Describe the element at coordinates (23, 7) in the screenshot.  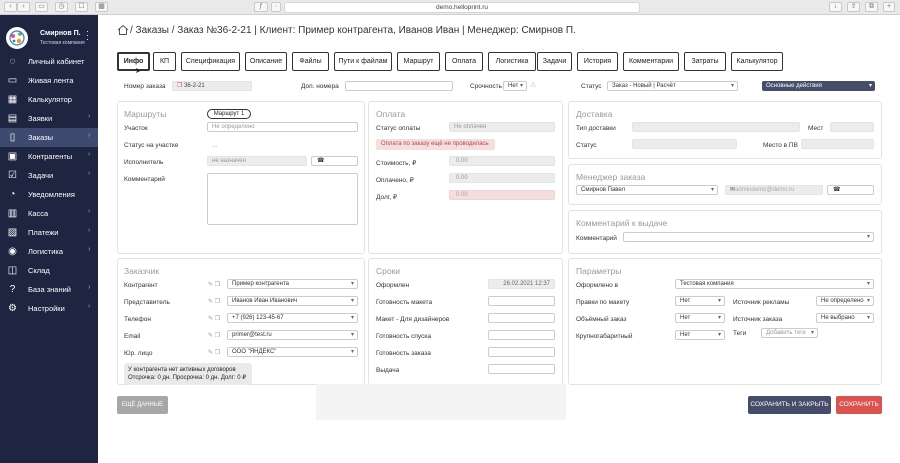
I see `forward-icon: ›` at that location.